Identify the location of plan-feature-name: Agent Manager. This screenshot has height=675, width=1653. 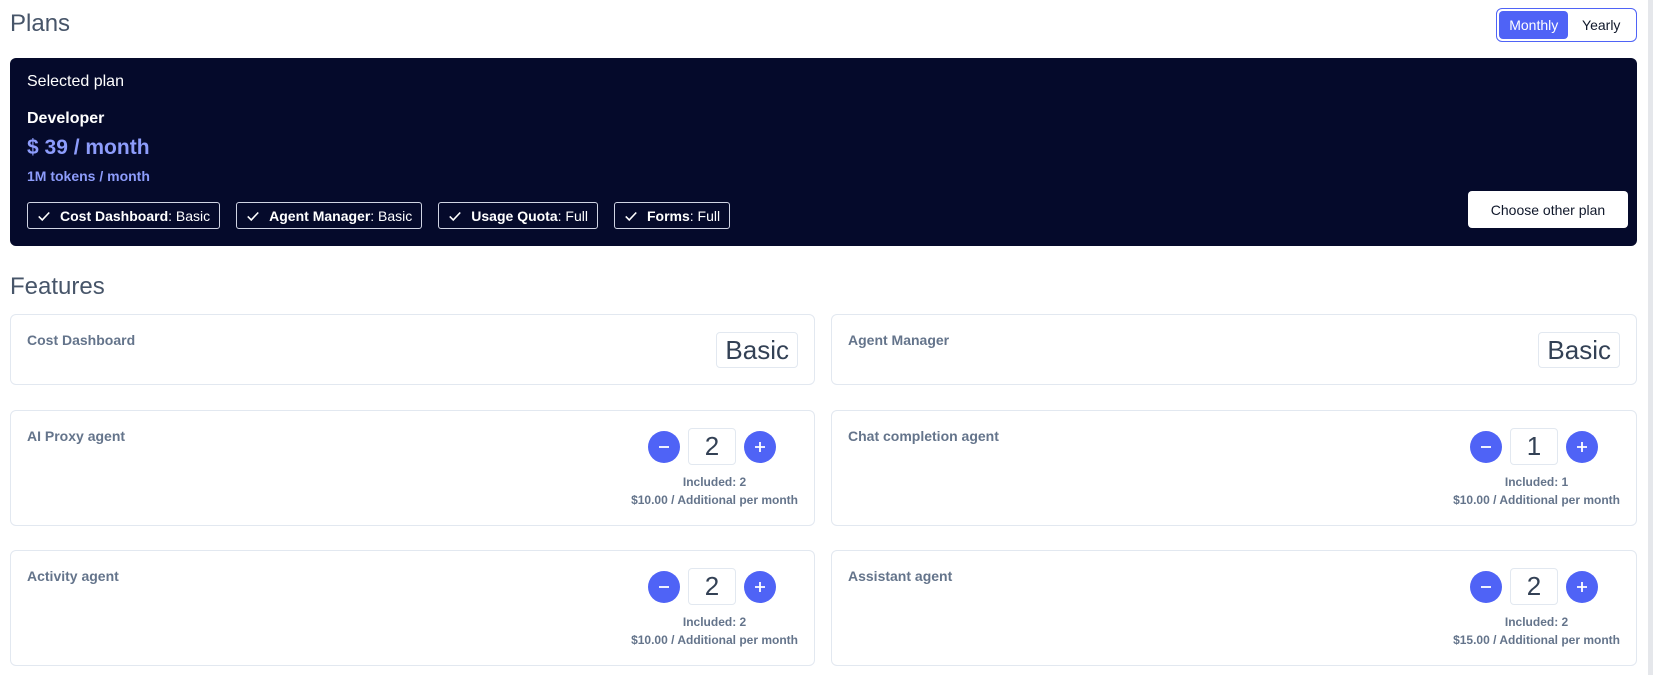
(320, 215).